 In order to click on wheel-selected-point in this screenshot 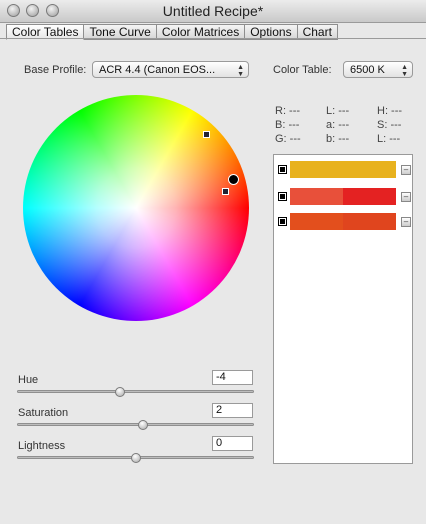, I will do `click(233, 179)`.